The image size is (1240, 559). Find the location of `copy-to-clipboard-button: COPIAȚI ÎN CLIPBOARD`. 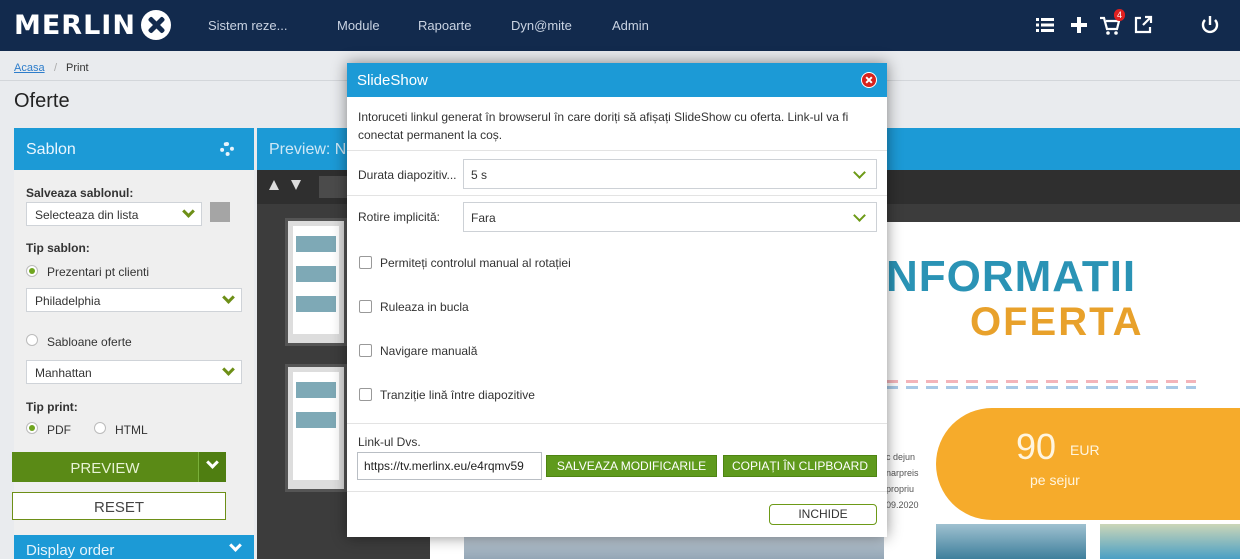

copy-to-clipboard-button: COPIAȚI ÎN CLIPBOARD is located at coordinates (800, 466).